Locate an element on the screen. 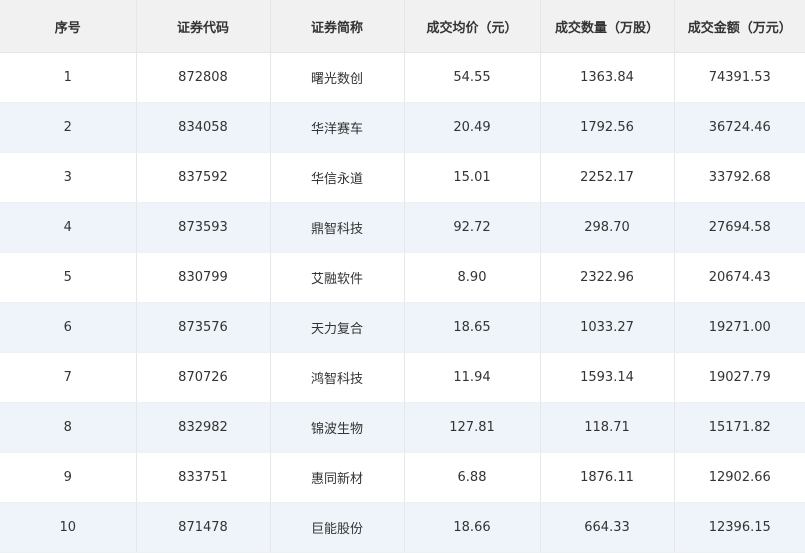 The image size is (805, 553). table-row: 1 872808 曙光数创 54.55 1363.84 74391.53 is located at coordinates (402, 77).